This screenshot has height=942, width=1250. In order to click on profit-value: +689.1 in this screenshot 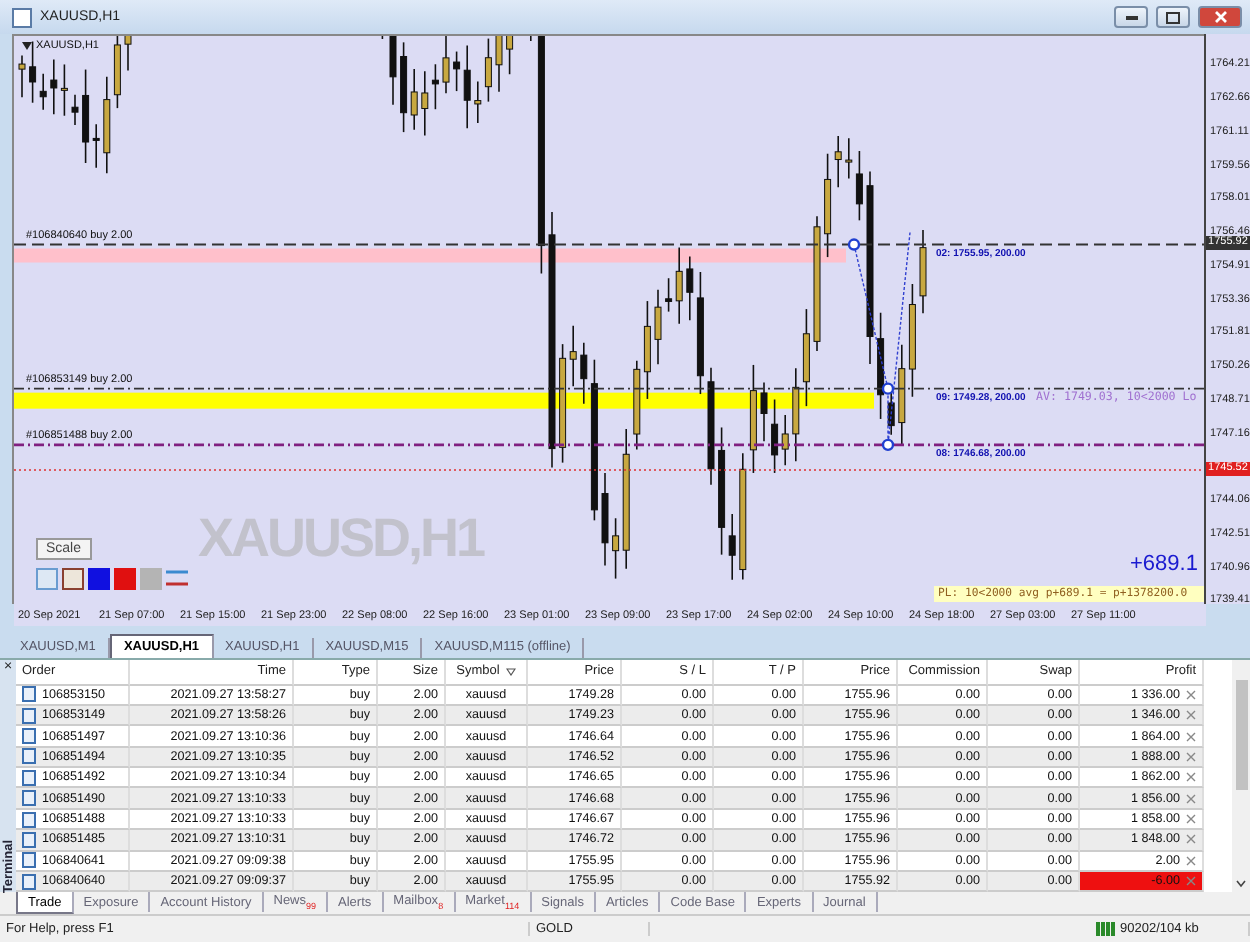, I will do `click(1164, 564)`.